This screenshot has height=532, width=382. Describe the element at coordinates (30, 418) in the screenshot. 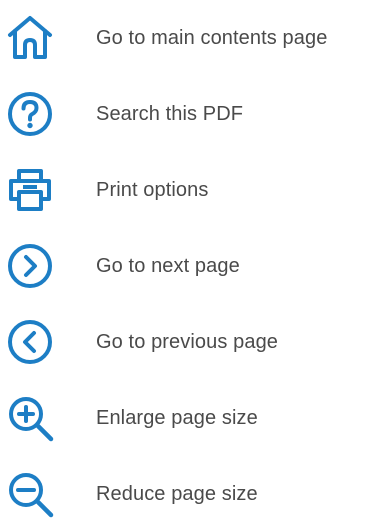

I see `zoom-in-icon` at that location.